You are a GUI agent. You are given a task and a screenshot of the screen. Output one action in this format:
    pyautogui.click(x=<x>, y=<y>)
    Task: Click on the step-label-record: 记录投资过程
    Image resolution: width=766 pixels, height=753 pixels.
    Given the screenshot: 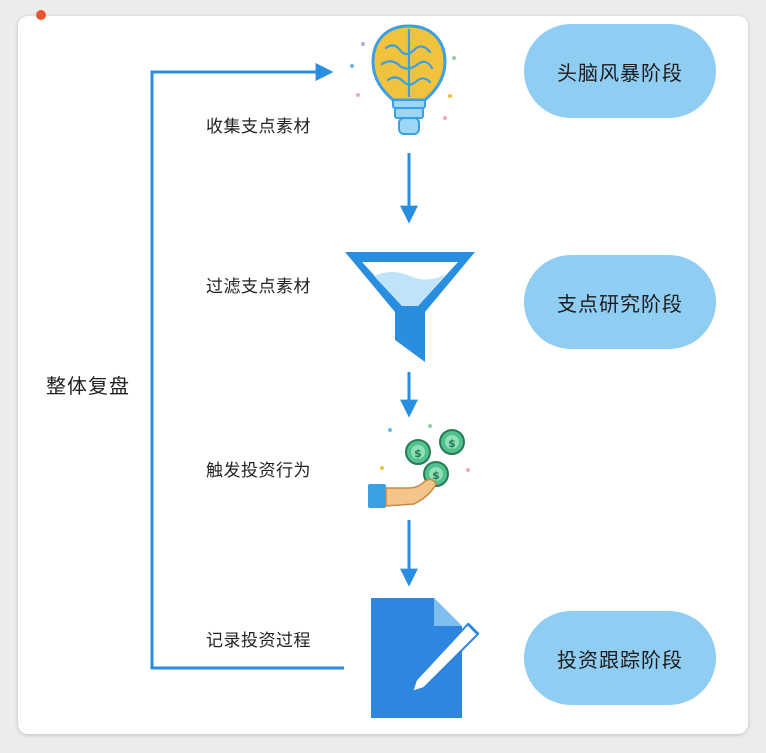 What is the action you would take?
    pyautogui.click(x=258, y=641)
    